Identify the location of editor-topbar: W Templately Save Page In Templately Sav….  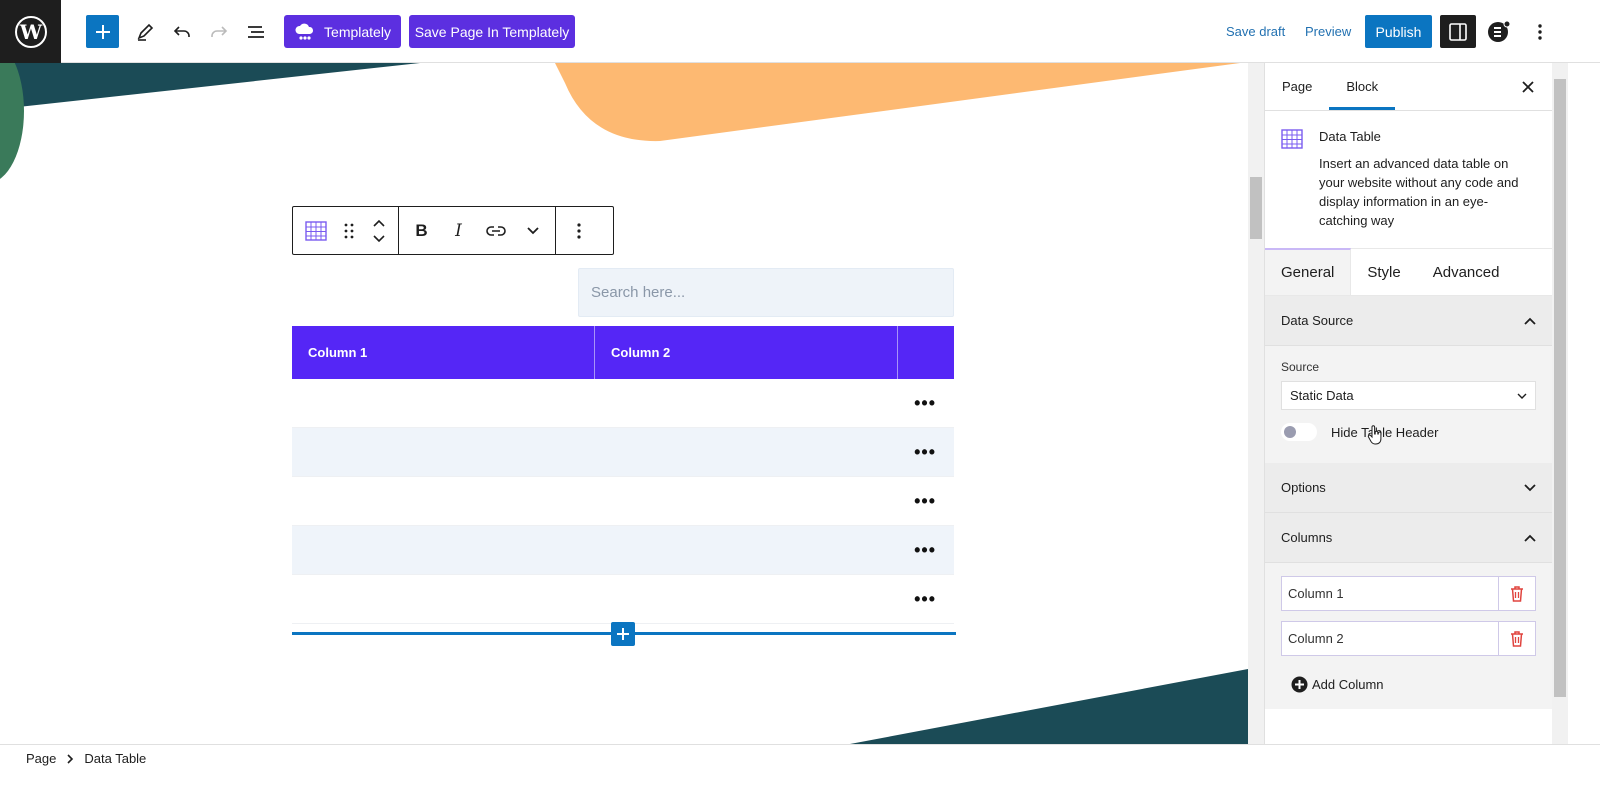
(800, 31).